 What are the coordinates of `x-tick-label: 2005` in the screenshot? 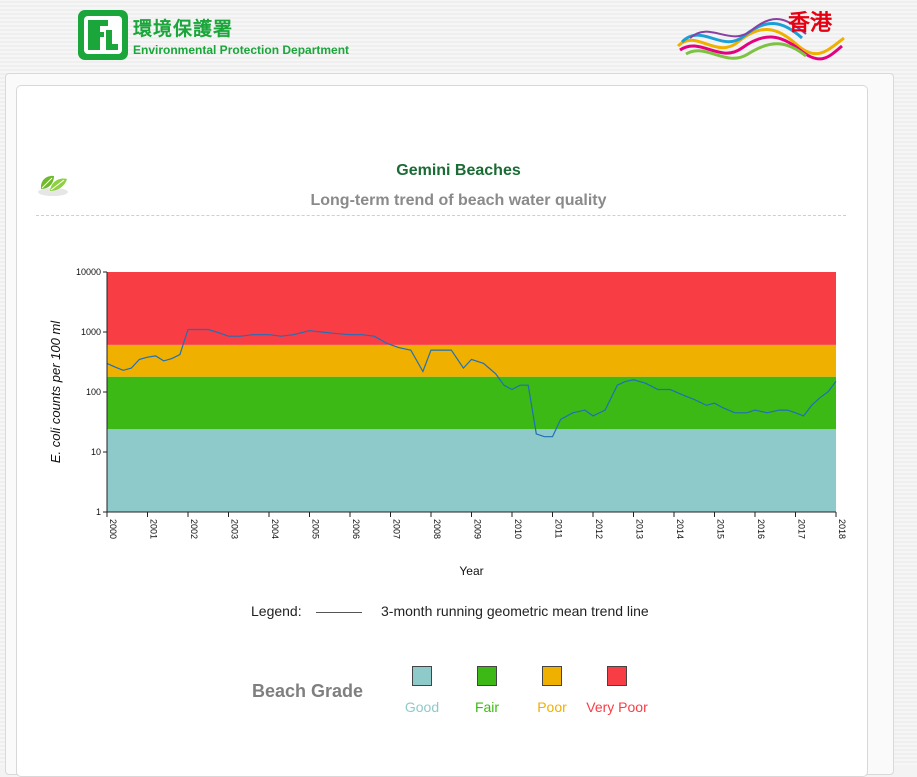 It's located at (316, 529).